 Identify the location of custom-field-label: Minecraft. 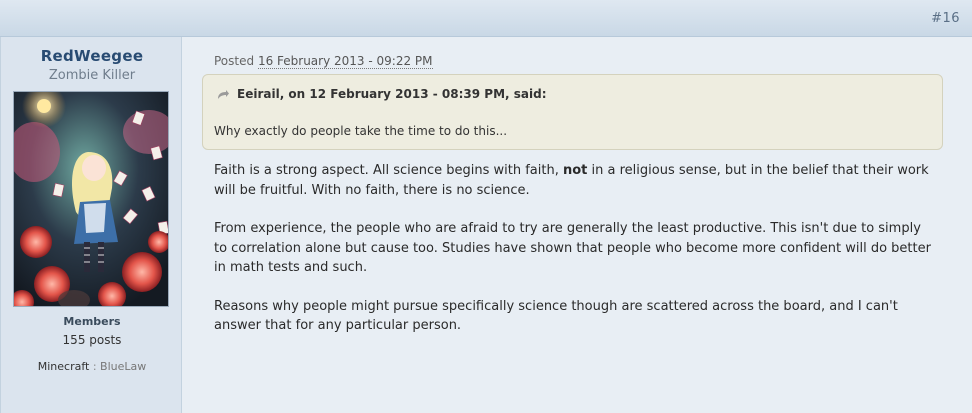
(63, 366).